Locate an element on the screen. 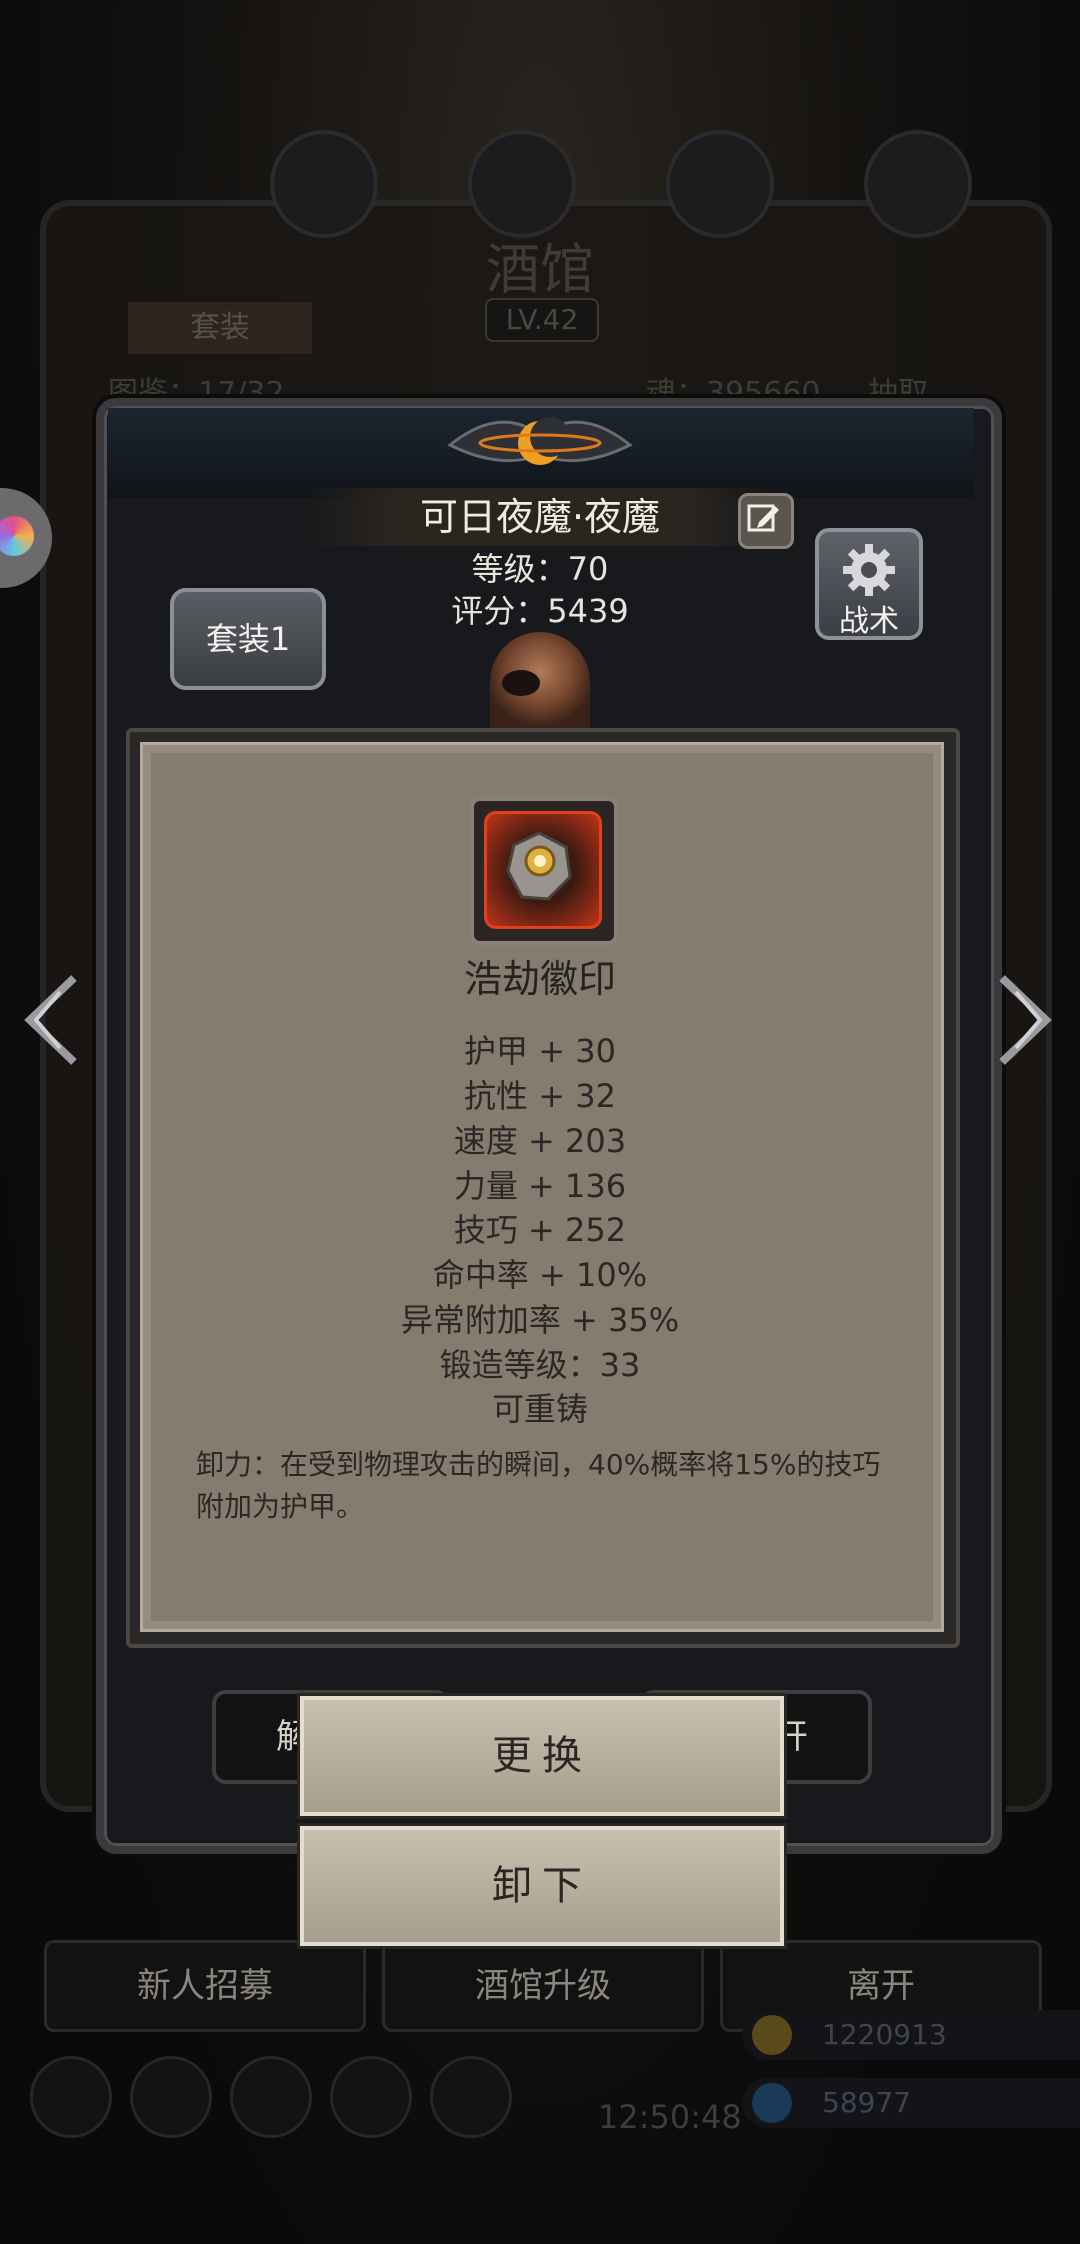 The width and height of the screenshot is (1080, 2244). item-slot is located at coordinates (544, 871).